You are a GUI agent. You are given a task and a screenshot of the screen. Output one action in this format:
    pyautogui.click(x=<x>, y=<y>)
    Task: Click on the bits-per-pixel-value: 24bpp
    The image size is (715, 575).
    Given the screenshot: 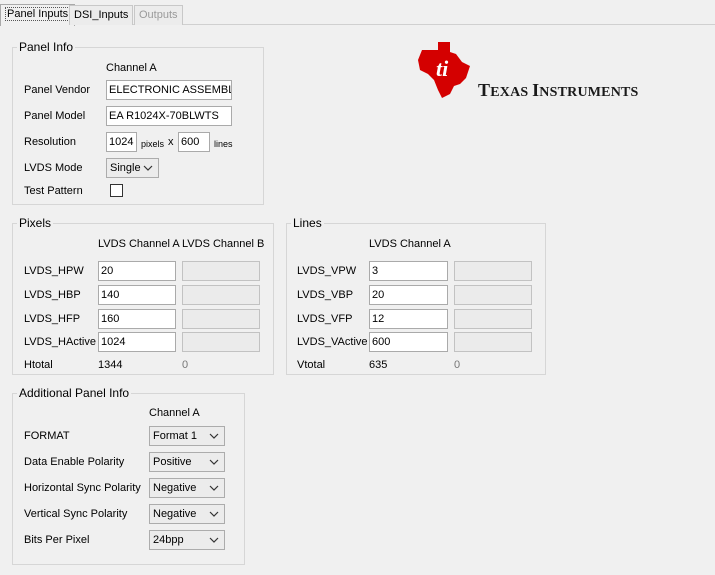 What is the action you would take?
    pyautogui.click(x=168, y=540)
    